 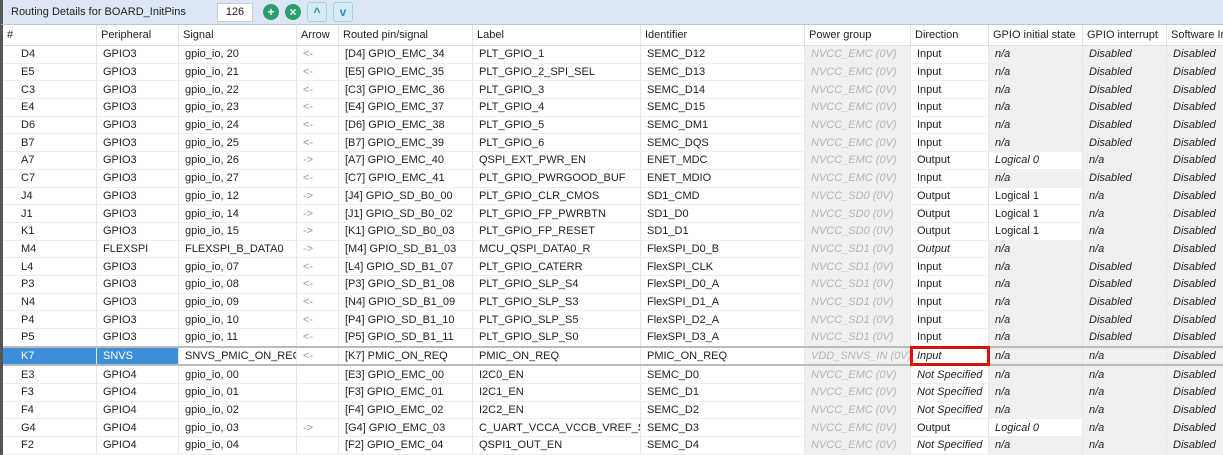 What do you see at coordinates (406, 393) in the screenshot?
I see `routed-pin-cell: [F3] GPIO_EMC_01` at bounding box center [406, 393].